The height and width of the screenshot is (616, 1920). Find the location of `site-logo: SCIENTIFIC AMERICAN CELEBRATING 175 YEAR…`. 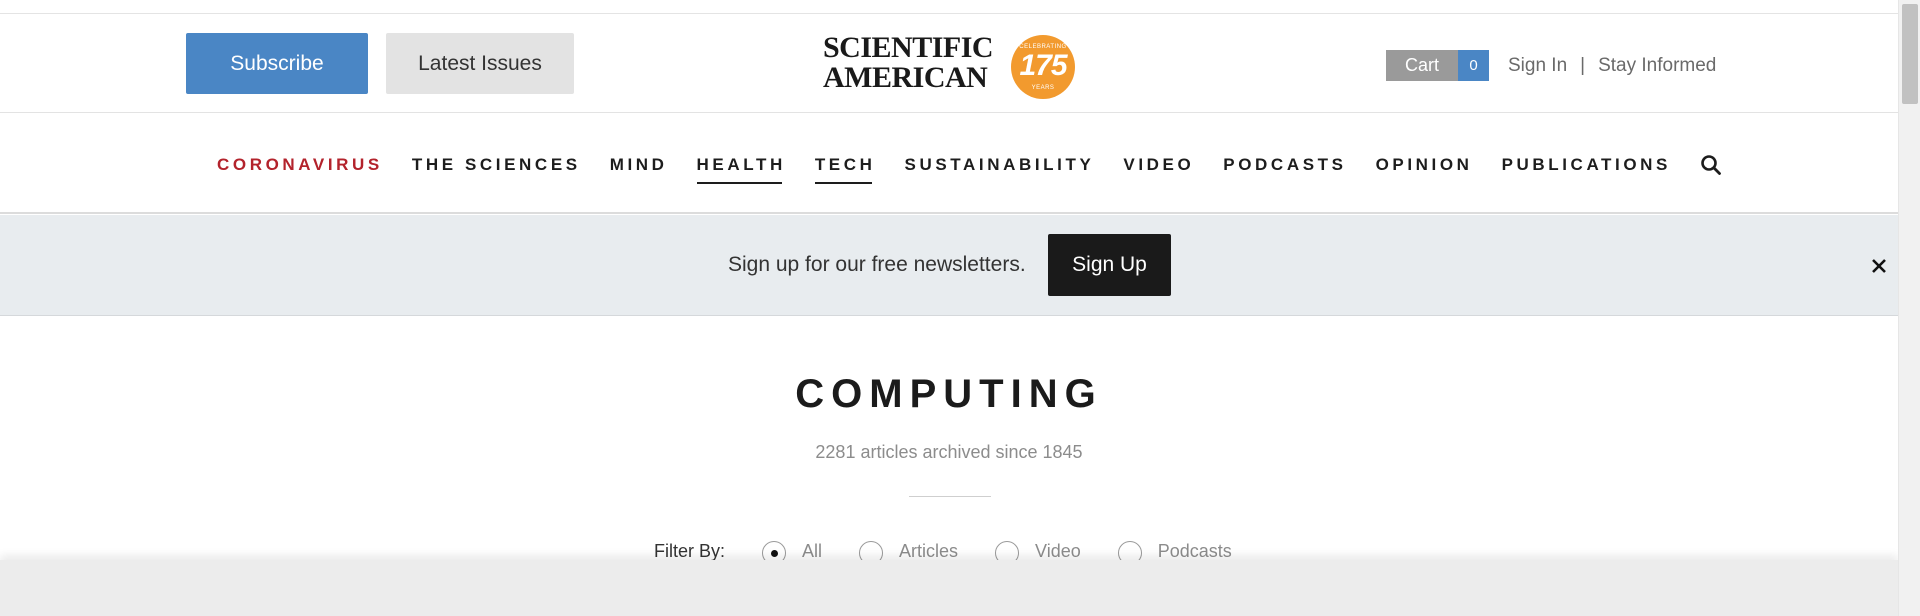

site-logo: SCIENTIFIC AMERICAN CELEBRATING 175 YEAR… is located at coordinates (951, 65).